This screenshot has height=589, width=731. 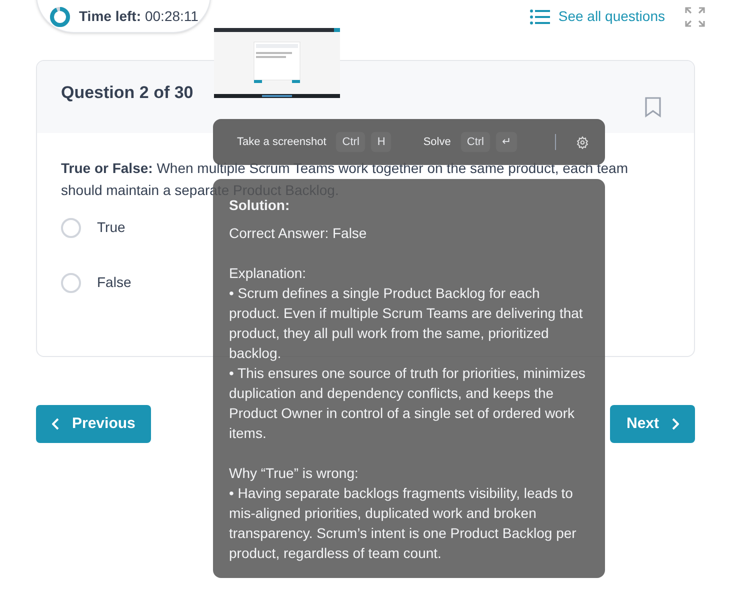 What do you see at coordinates (437, 142) in the screenshot?
I see `shortcut-label: Solve` at bounding box center [437, 142].